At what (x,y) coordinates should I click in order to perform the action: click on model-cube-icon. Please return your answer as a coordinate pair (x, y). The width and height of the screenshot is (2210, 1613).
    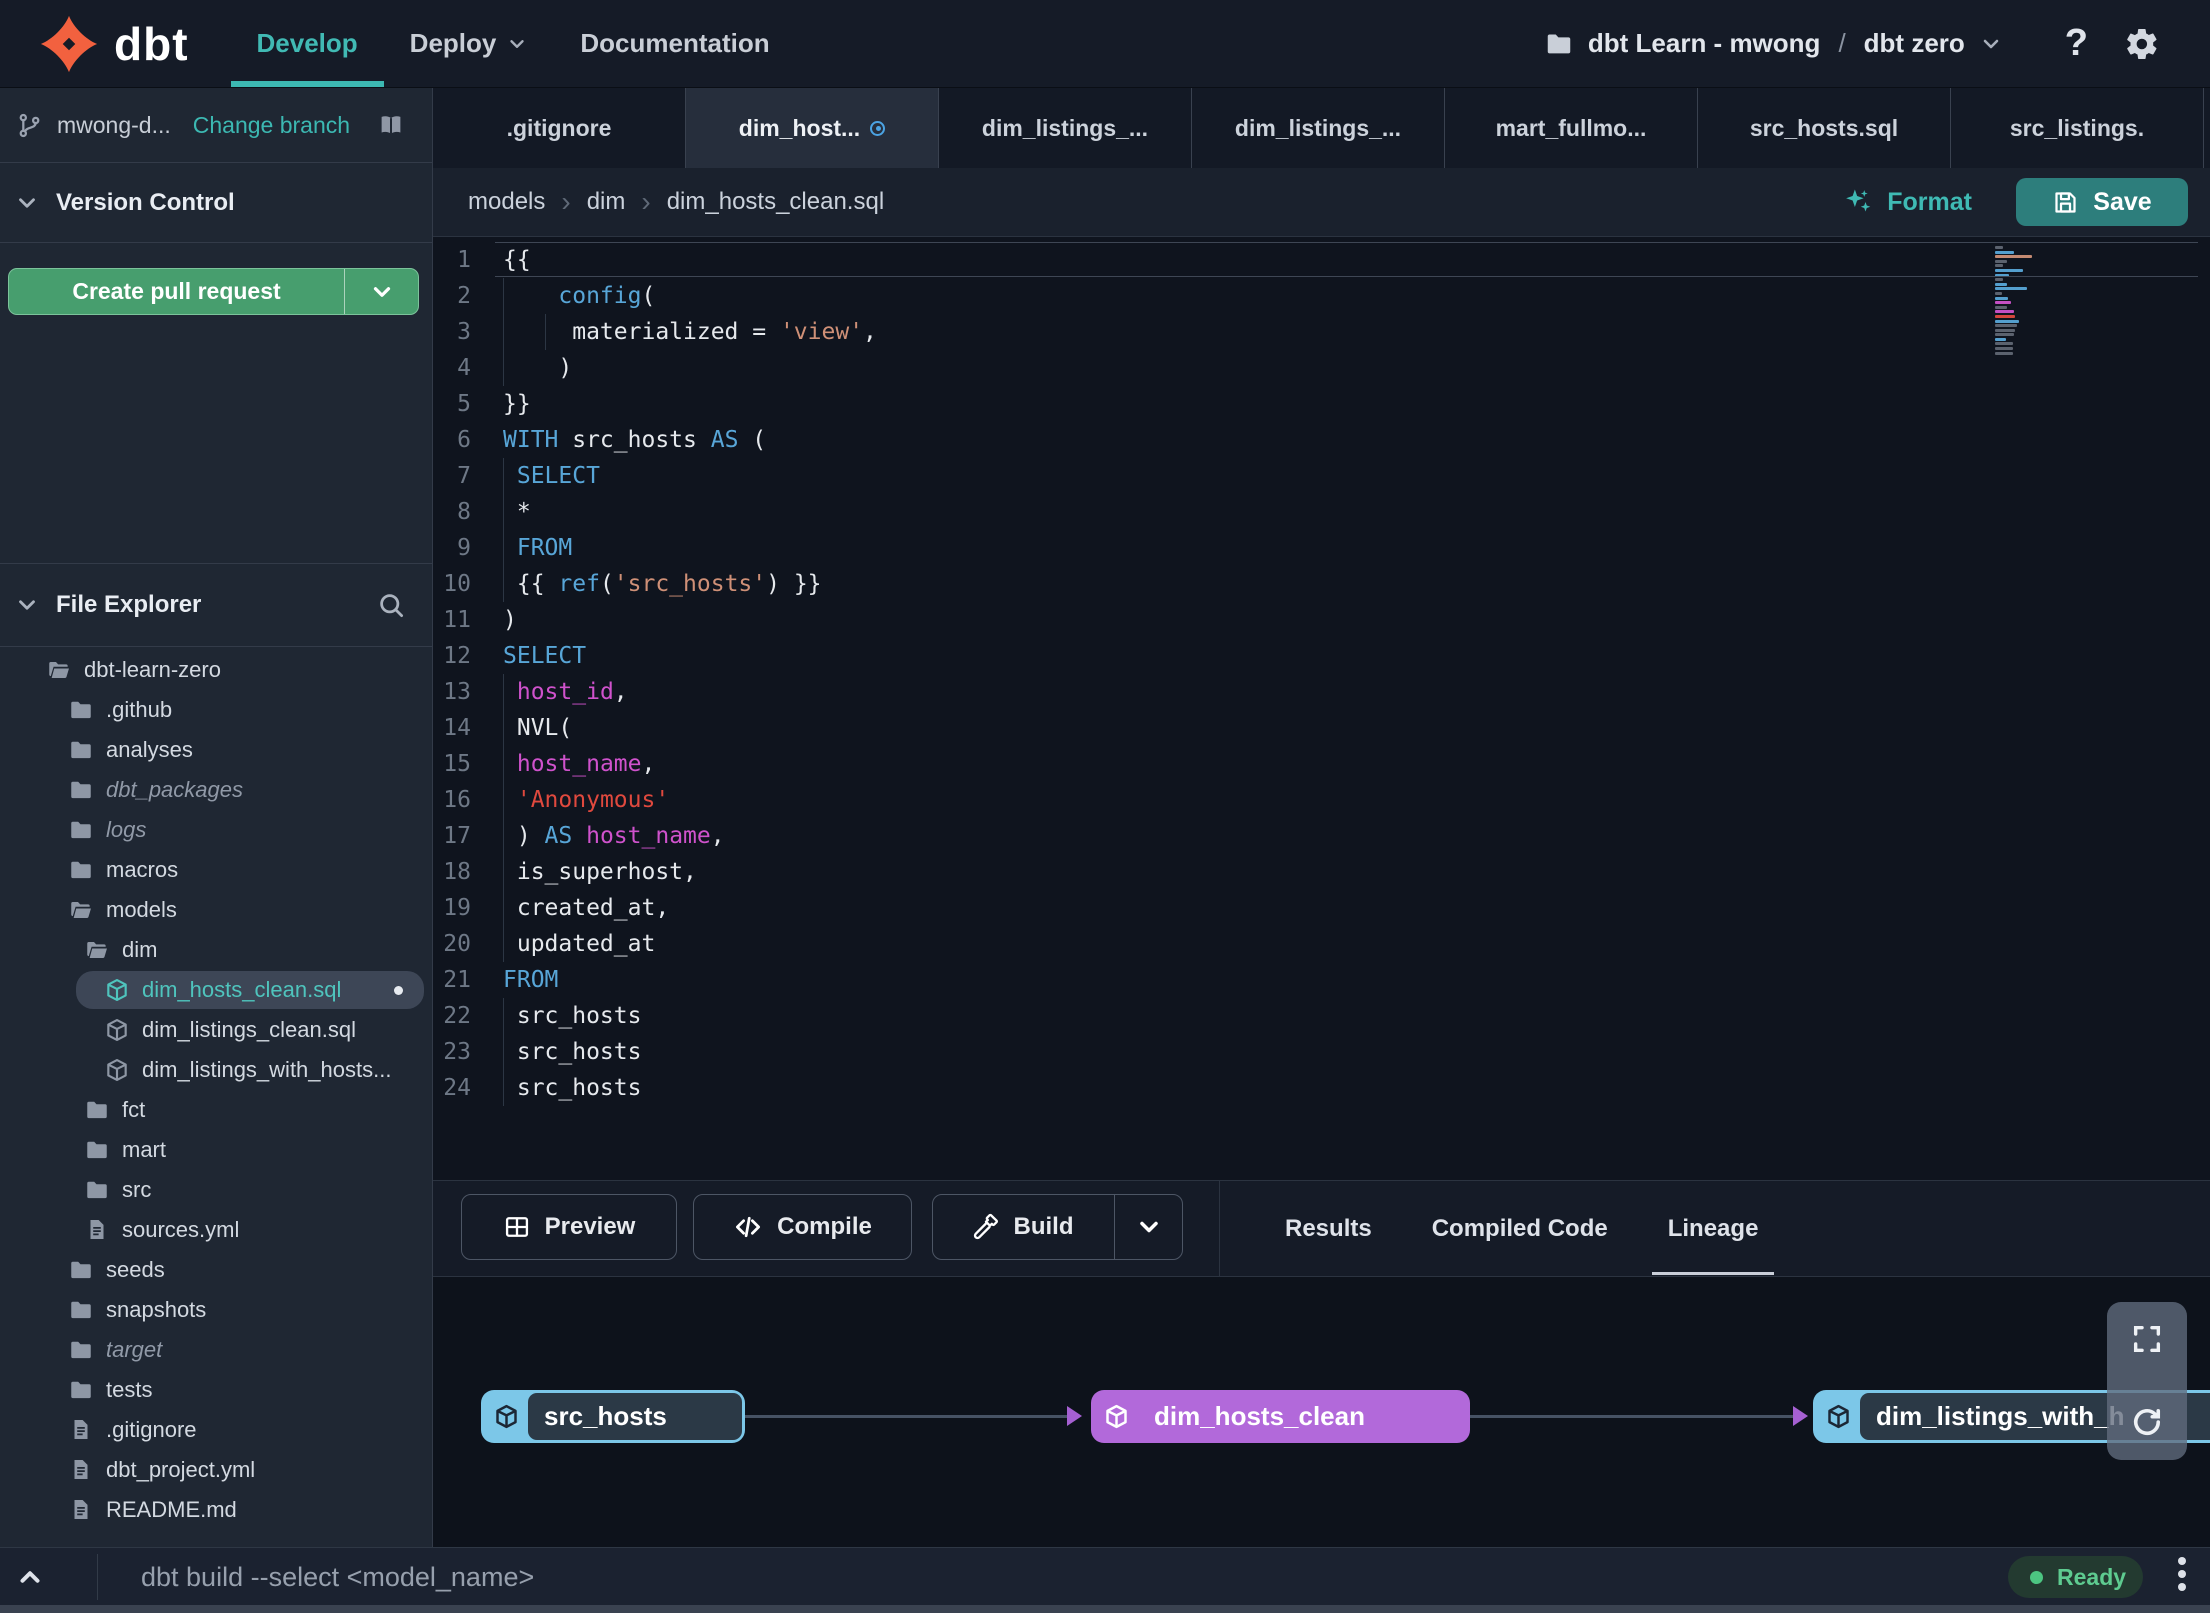
    Looking at the image, I should click on (506, 1416).